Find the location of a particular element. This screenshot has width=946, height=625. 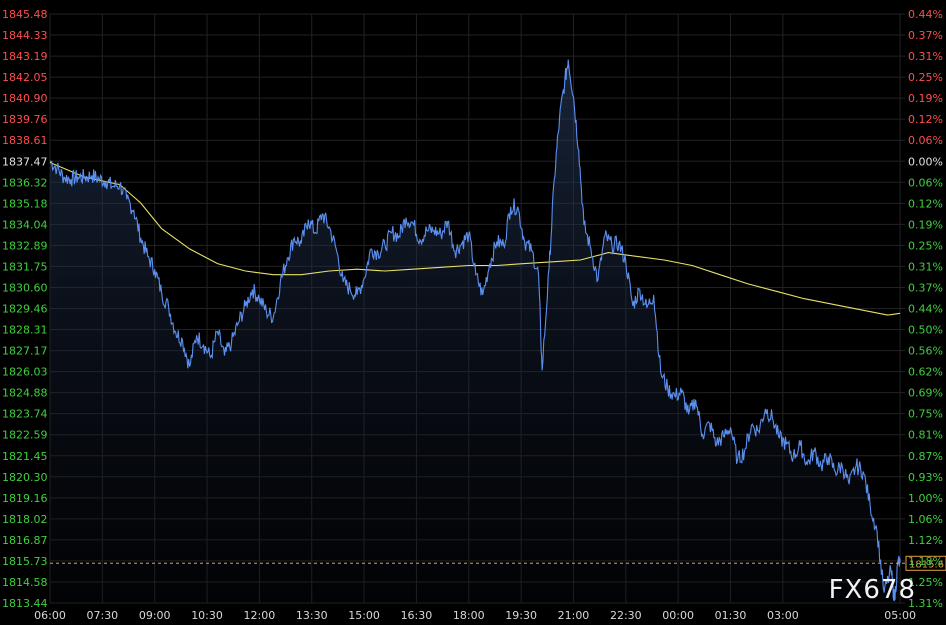

y-tick-label-pct: 0.93% is located at coordinates (925, 477).